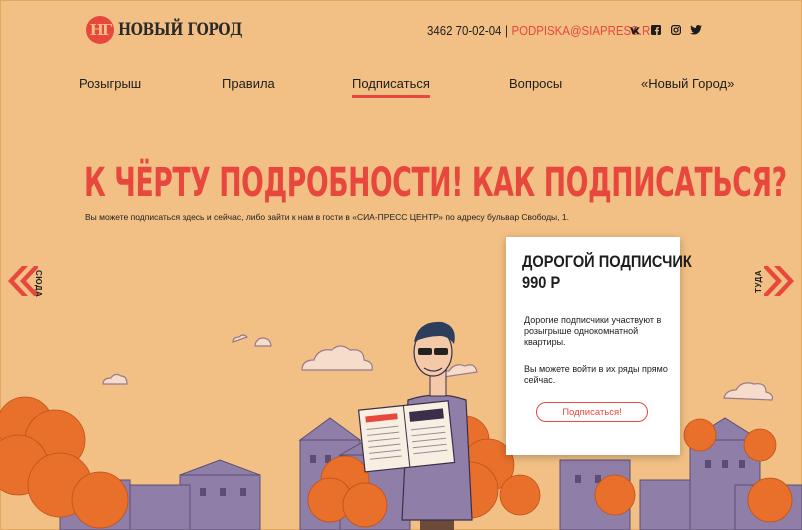 The image size is (802, 530). I want to click on logo: НГ НОВЫЙ ГОРОД, so click(177, 30).